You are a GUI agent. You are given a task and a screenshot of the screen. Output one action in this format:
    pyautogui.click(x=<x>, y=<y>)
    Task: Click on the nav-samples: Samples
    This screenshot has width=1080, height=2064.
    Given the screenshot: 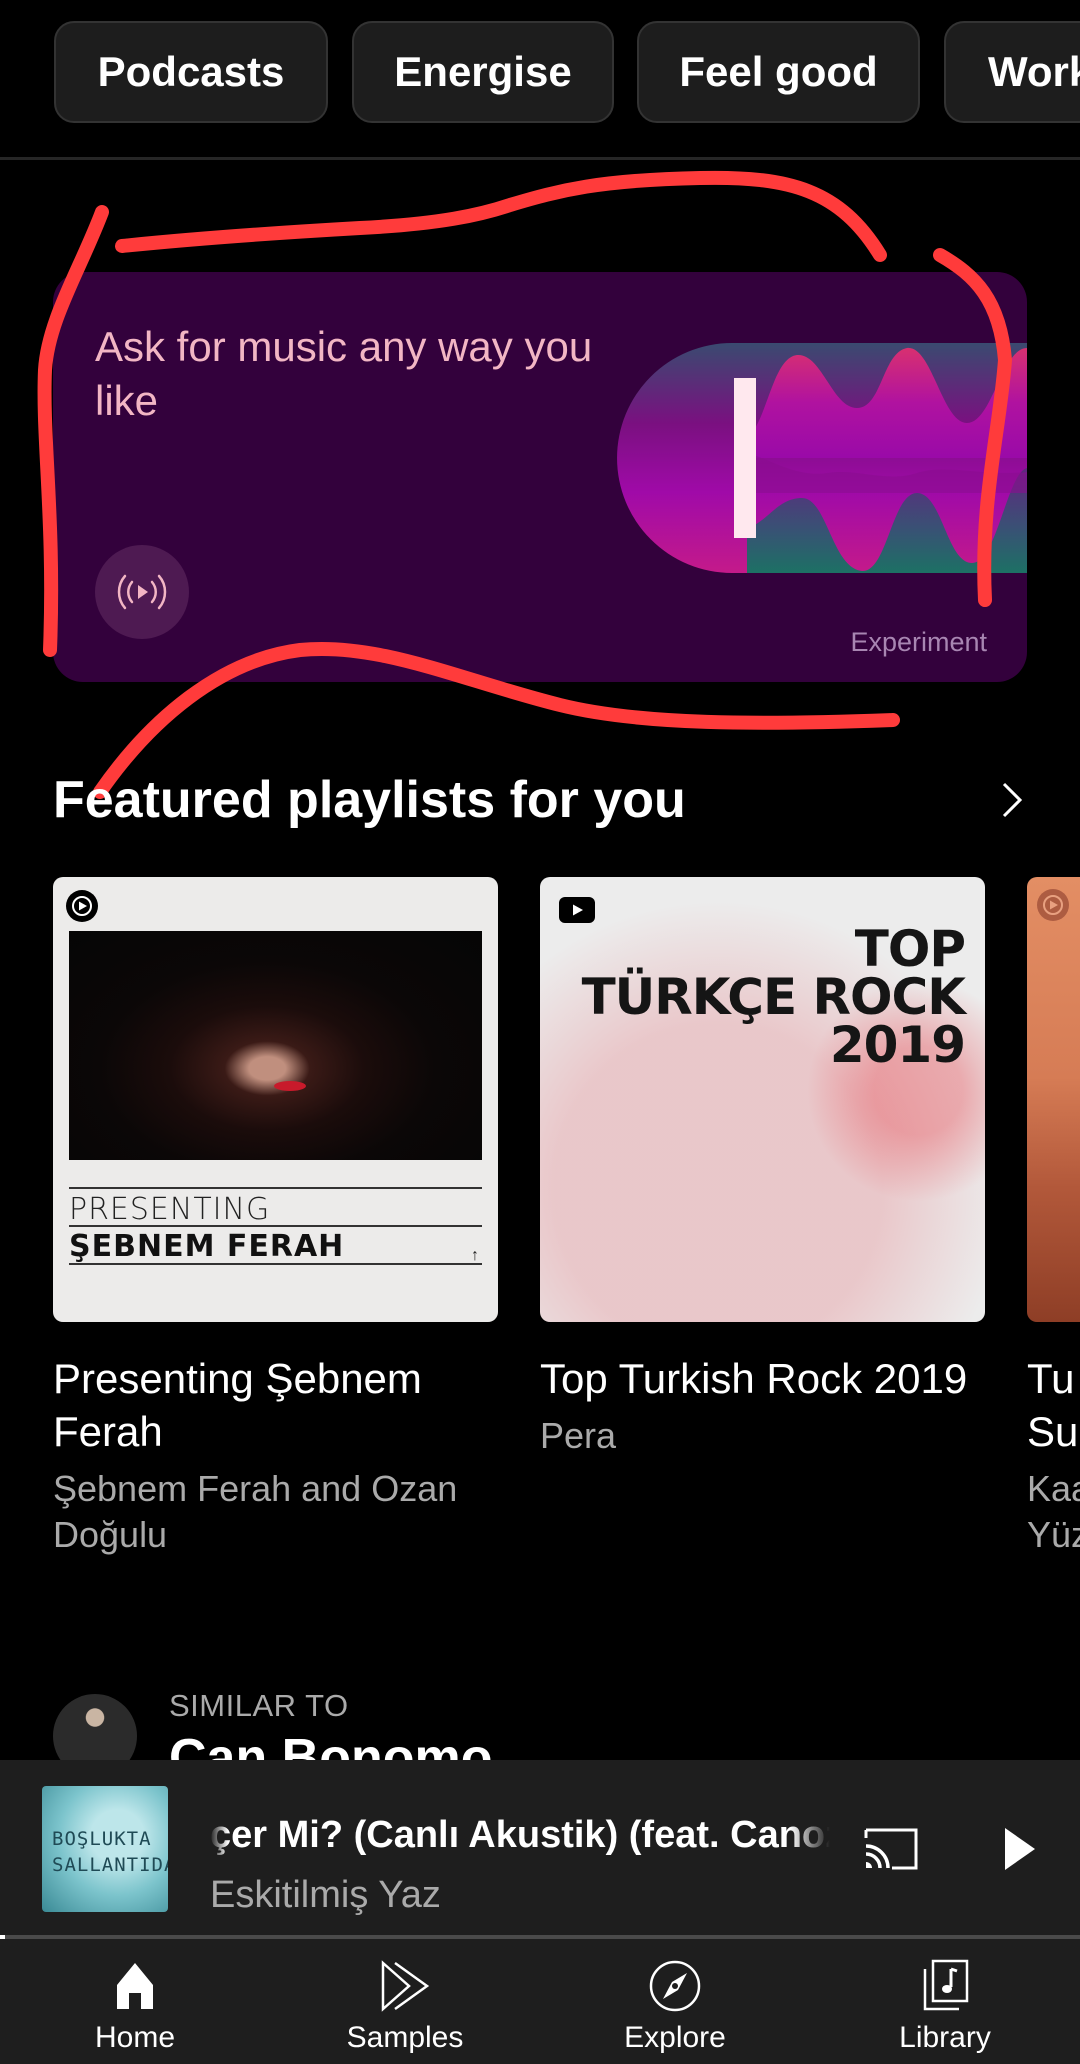 What is the action you would take?
    pyautogui.click(x=405, y=2001)
    